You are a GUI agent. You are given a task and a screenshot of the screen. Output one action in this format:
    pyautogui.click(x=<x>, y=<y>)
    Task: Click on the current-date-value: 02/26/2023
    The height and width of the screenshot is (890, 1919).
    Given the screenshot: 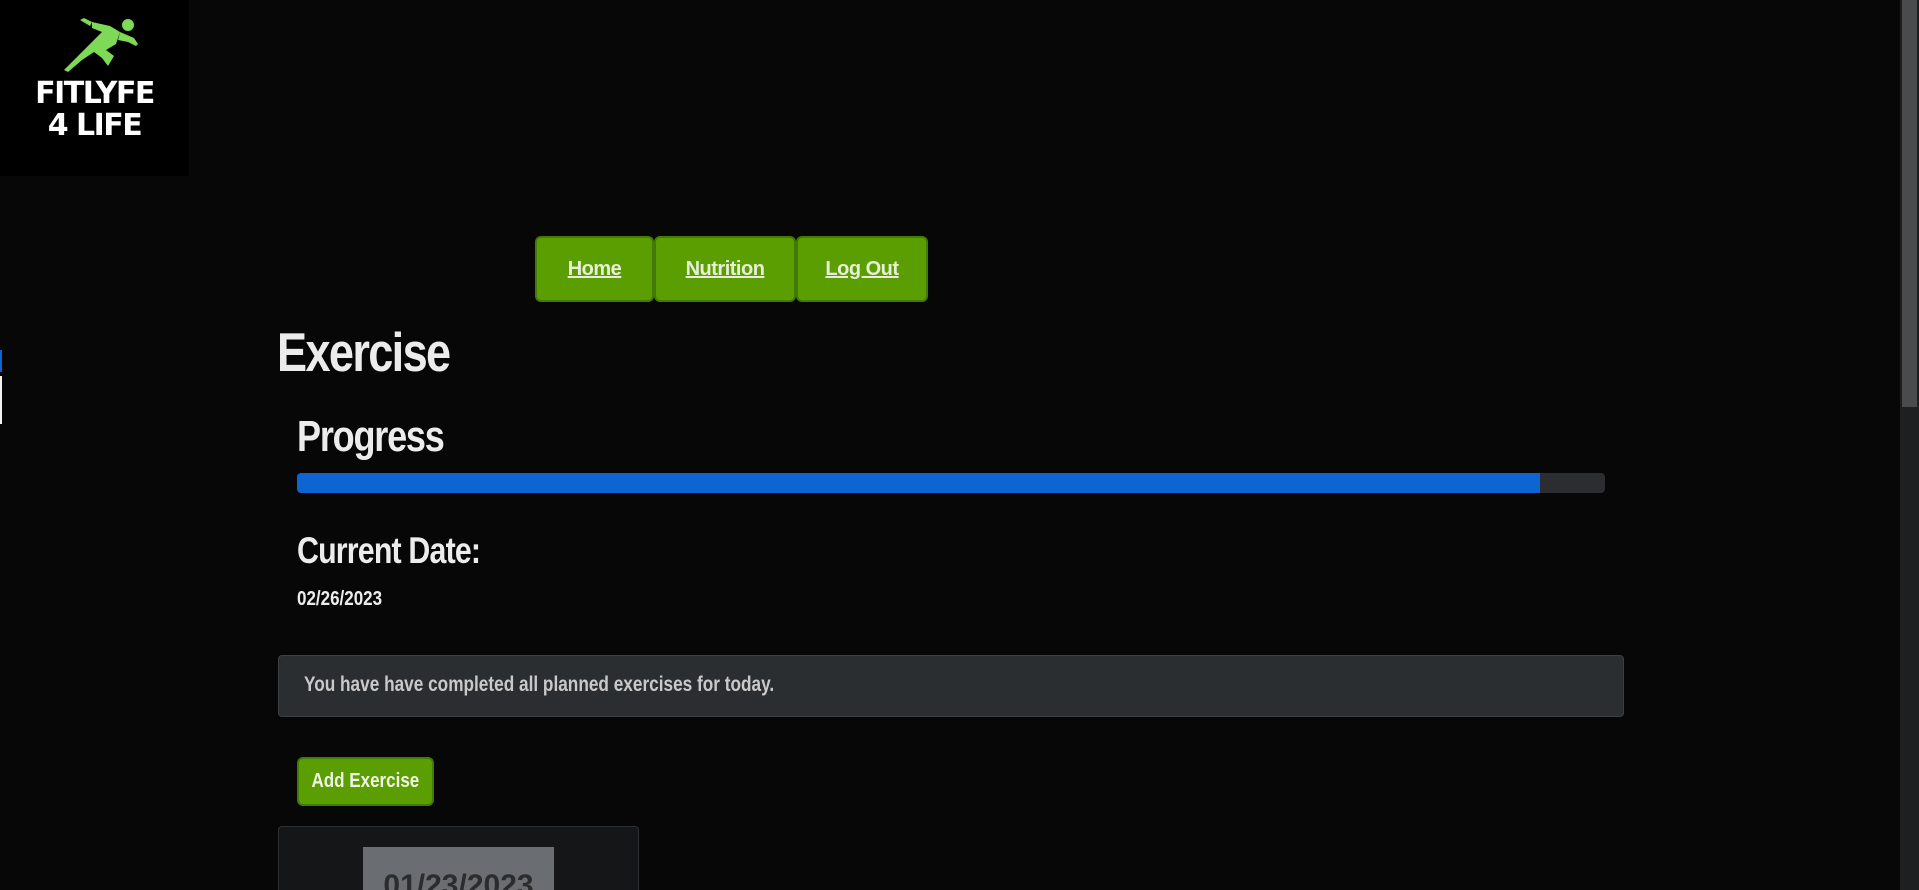 What is the action you would take?
    pyautogui.click(x=340, y=599)
    